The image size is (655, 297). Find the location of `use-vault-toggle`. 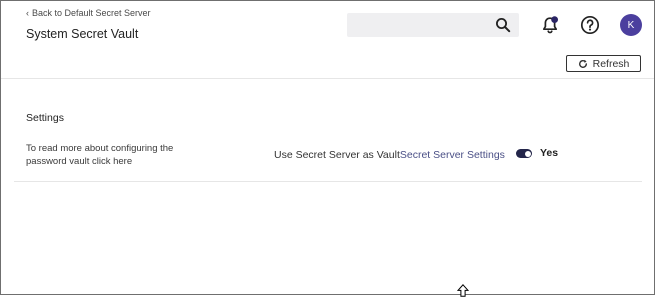

use-vault-toggle is located at coordinates (524, 153).